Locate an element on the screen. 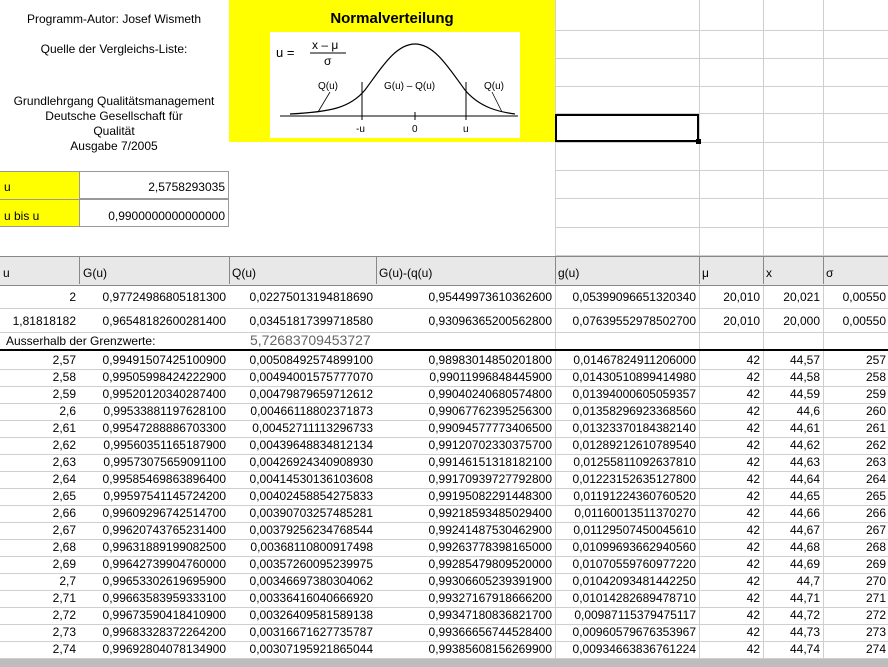  cell-GQ: 0,95449973610362600 is located at coordinates (464, 297).